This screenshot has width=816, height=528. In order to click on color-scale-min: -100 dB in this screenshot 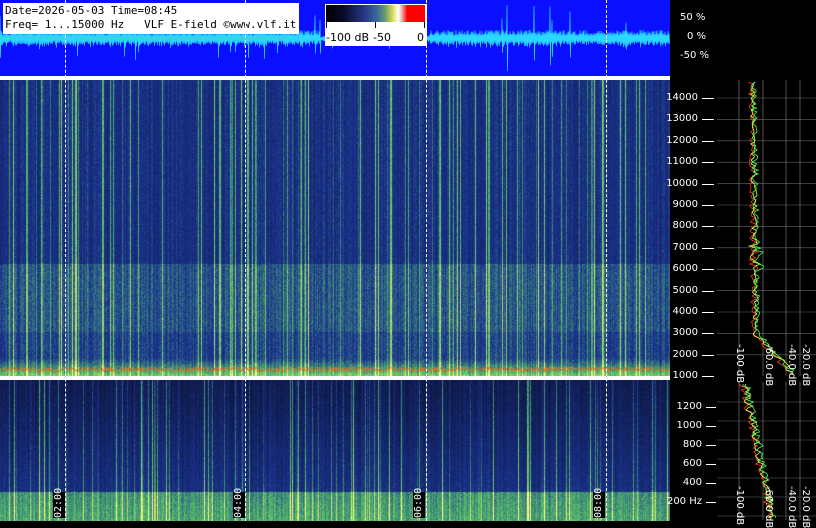, I will do `click(347, 37)`.